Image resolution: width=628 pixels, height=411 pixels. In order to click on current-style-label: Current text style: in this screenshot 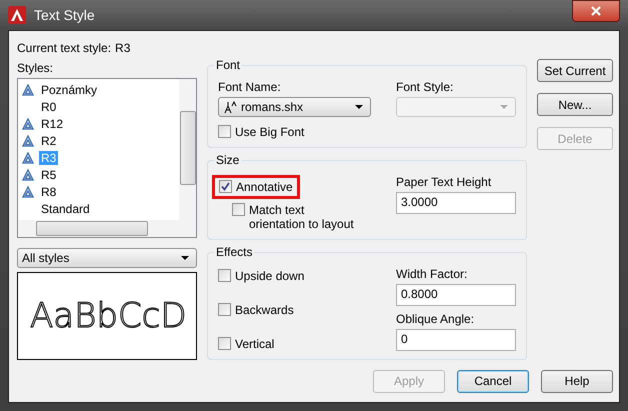, I will do `click(64, 48)`.